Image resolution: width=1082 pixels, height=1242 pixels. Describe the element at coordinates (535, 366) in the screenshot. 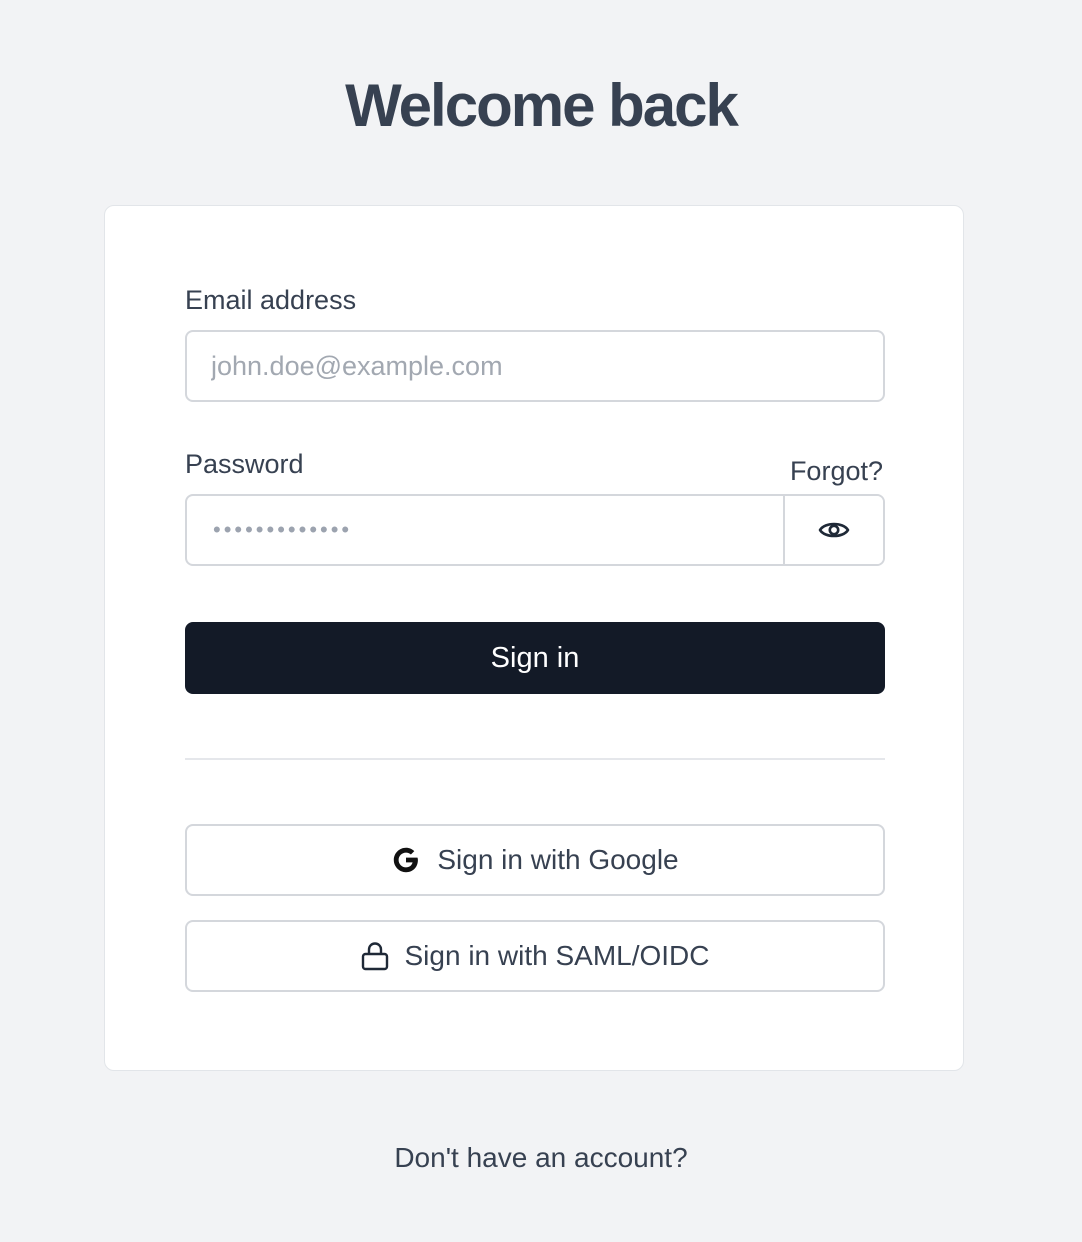

I see `email-input` at that location.